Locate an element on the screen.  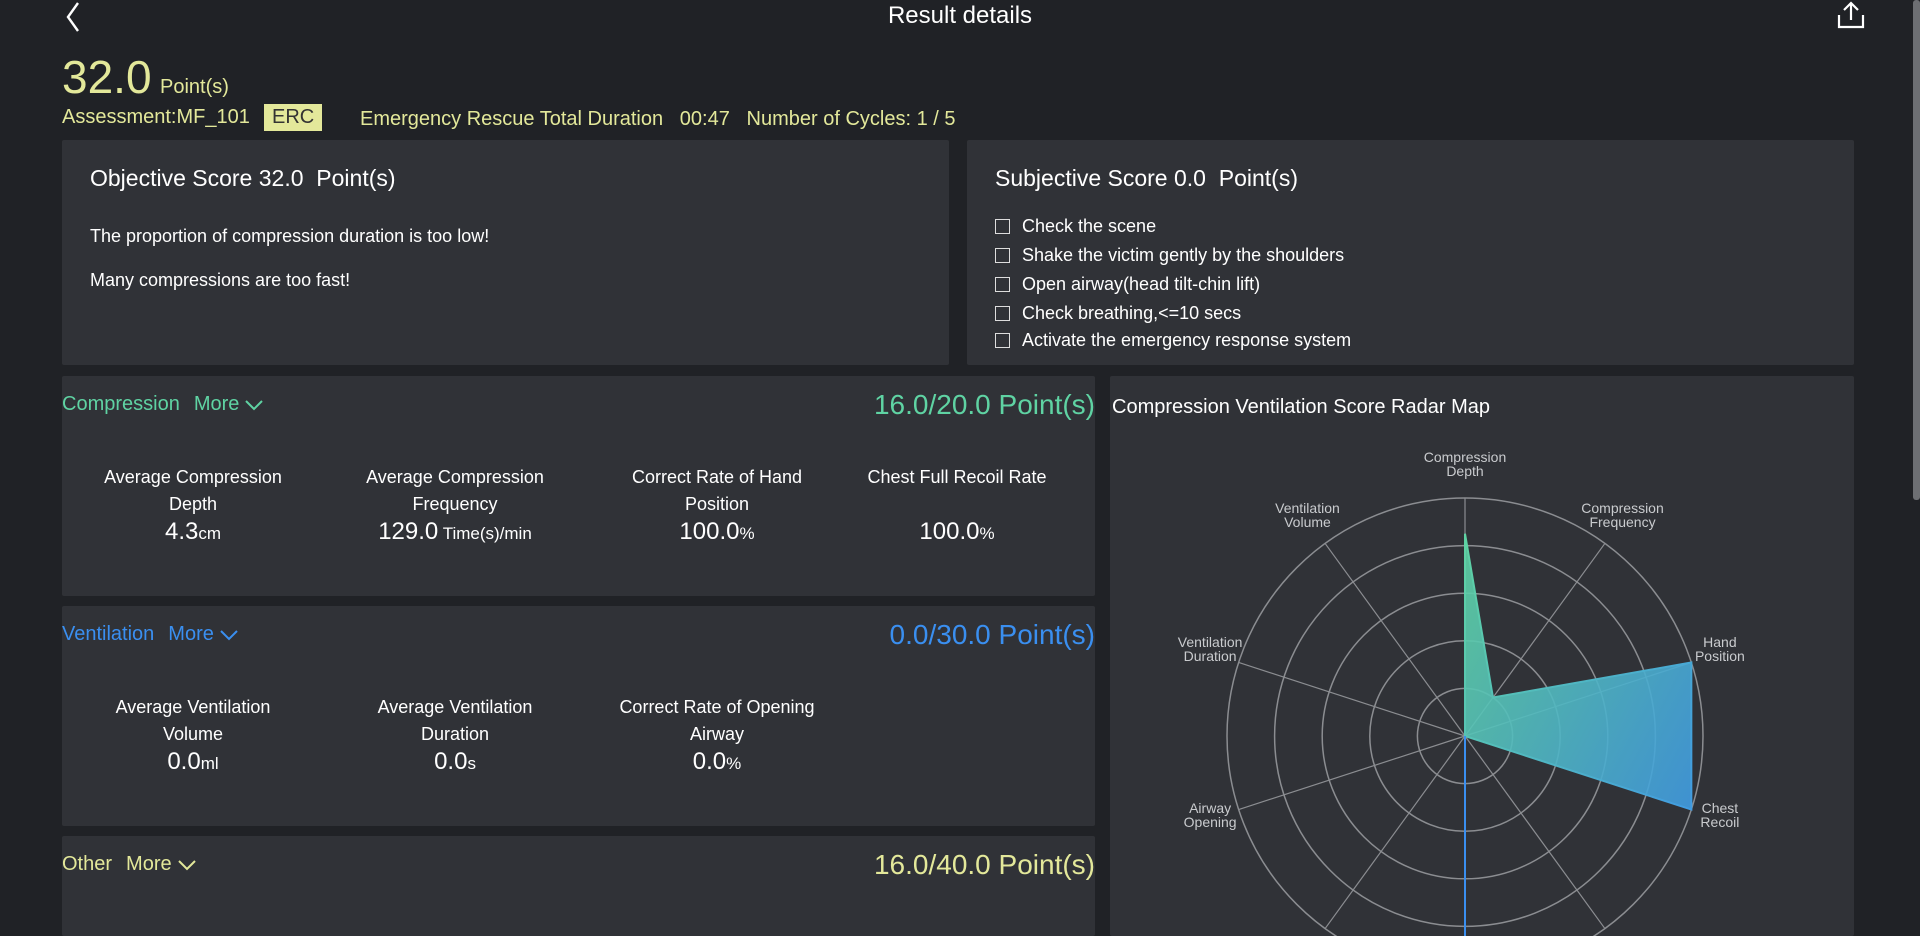
objective-score: 32.0 is located at coordinates (281, 178).